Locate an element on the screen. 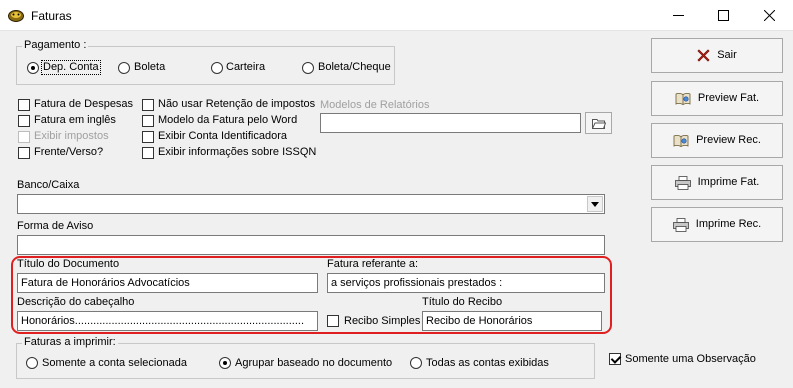 The image size is (793, 388). chevron-down-icon is located at coordinates (595, 204).